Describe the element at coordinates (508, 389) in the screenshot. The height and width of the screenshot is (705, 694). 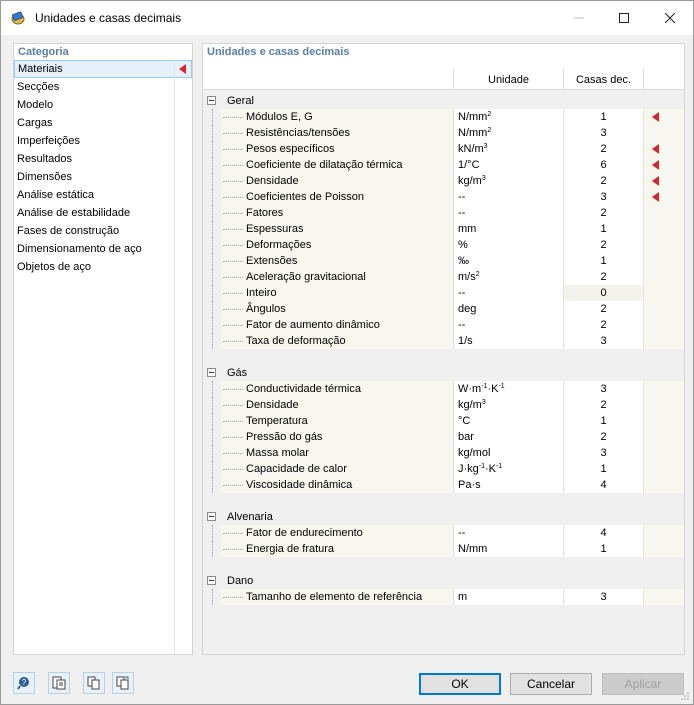
I see `unit-cell: W·m-1·K-1` at that location.